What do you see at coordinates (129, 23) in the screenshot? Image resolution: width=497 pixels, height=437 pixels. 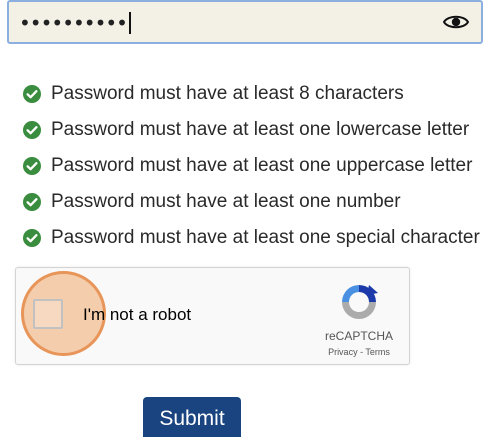 I see `text-caret` at bounding box center [129, 23].